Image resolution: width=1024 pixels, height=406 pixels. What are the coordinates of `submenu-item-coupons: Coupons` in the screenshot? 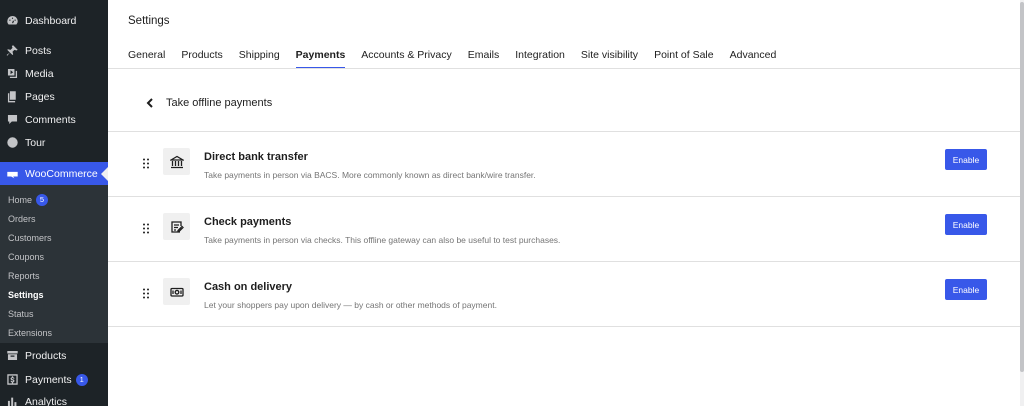 It's located at (26, 256).